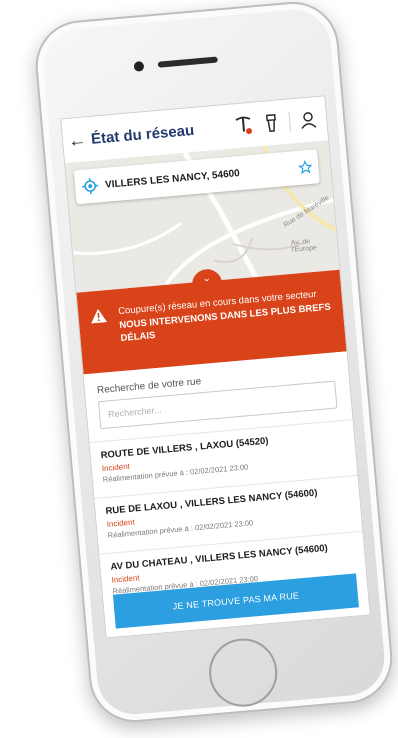 This screenshot has height=738, width=398. Describe the element at coordinates (290, 121) in the screenshot. I see `header-divider` at that location.